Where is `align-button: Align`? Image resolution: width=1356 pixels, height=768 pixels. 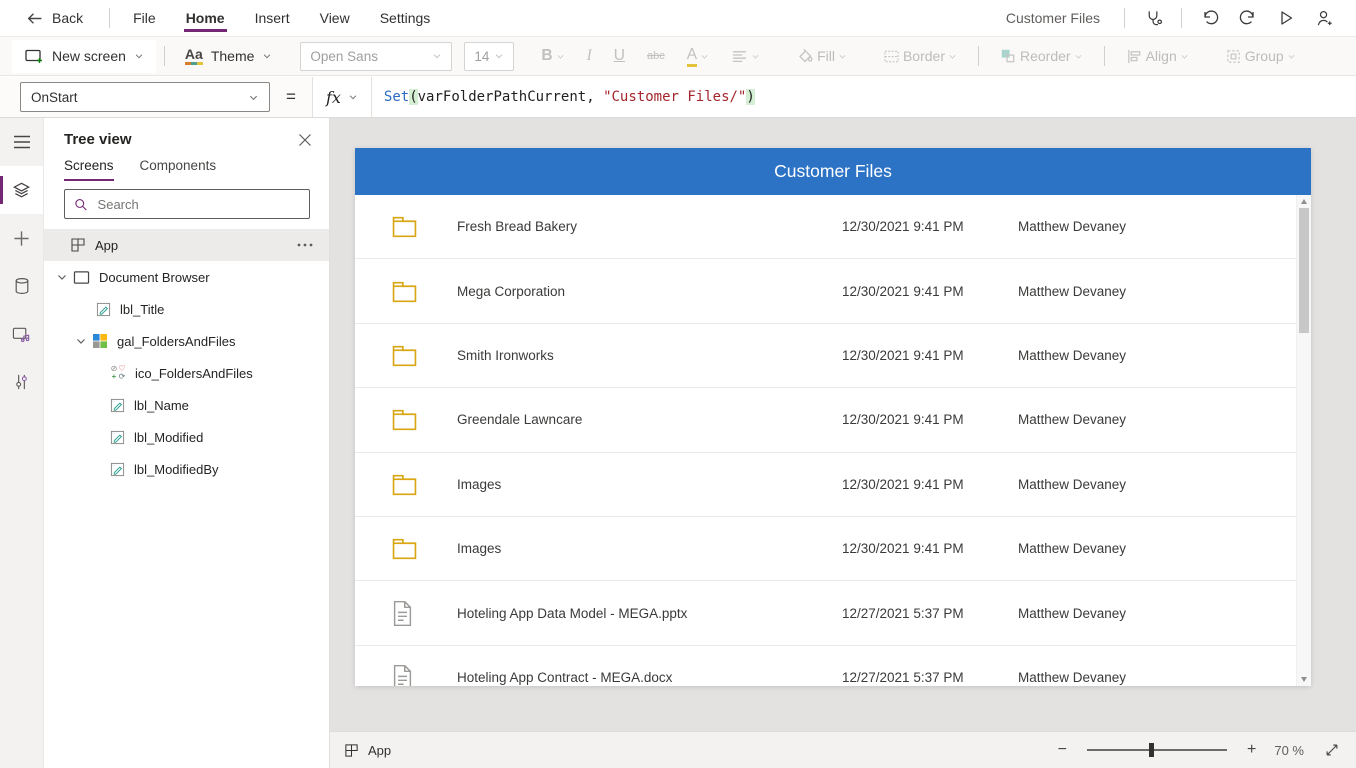 align-button: Align is located at coordinates (1157, 56).